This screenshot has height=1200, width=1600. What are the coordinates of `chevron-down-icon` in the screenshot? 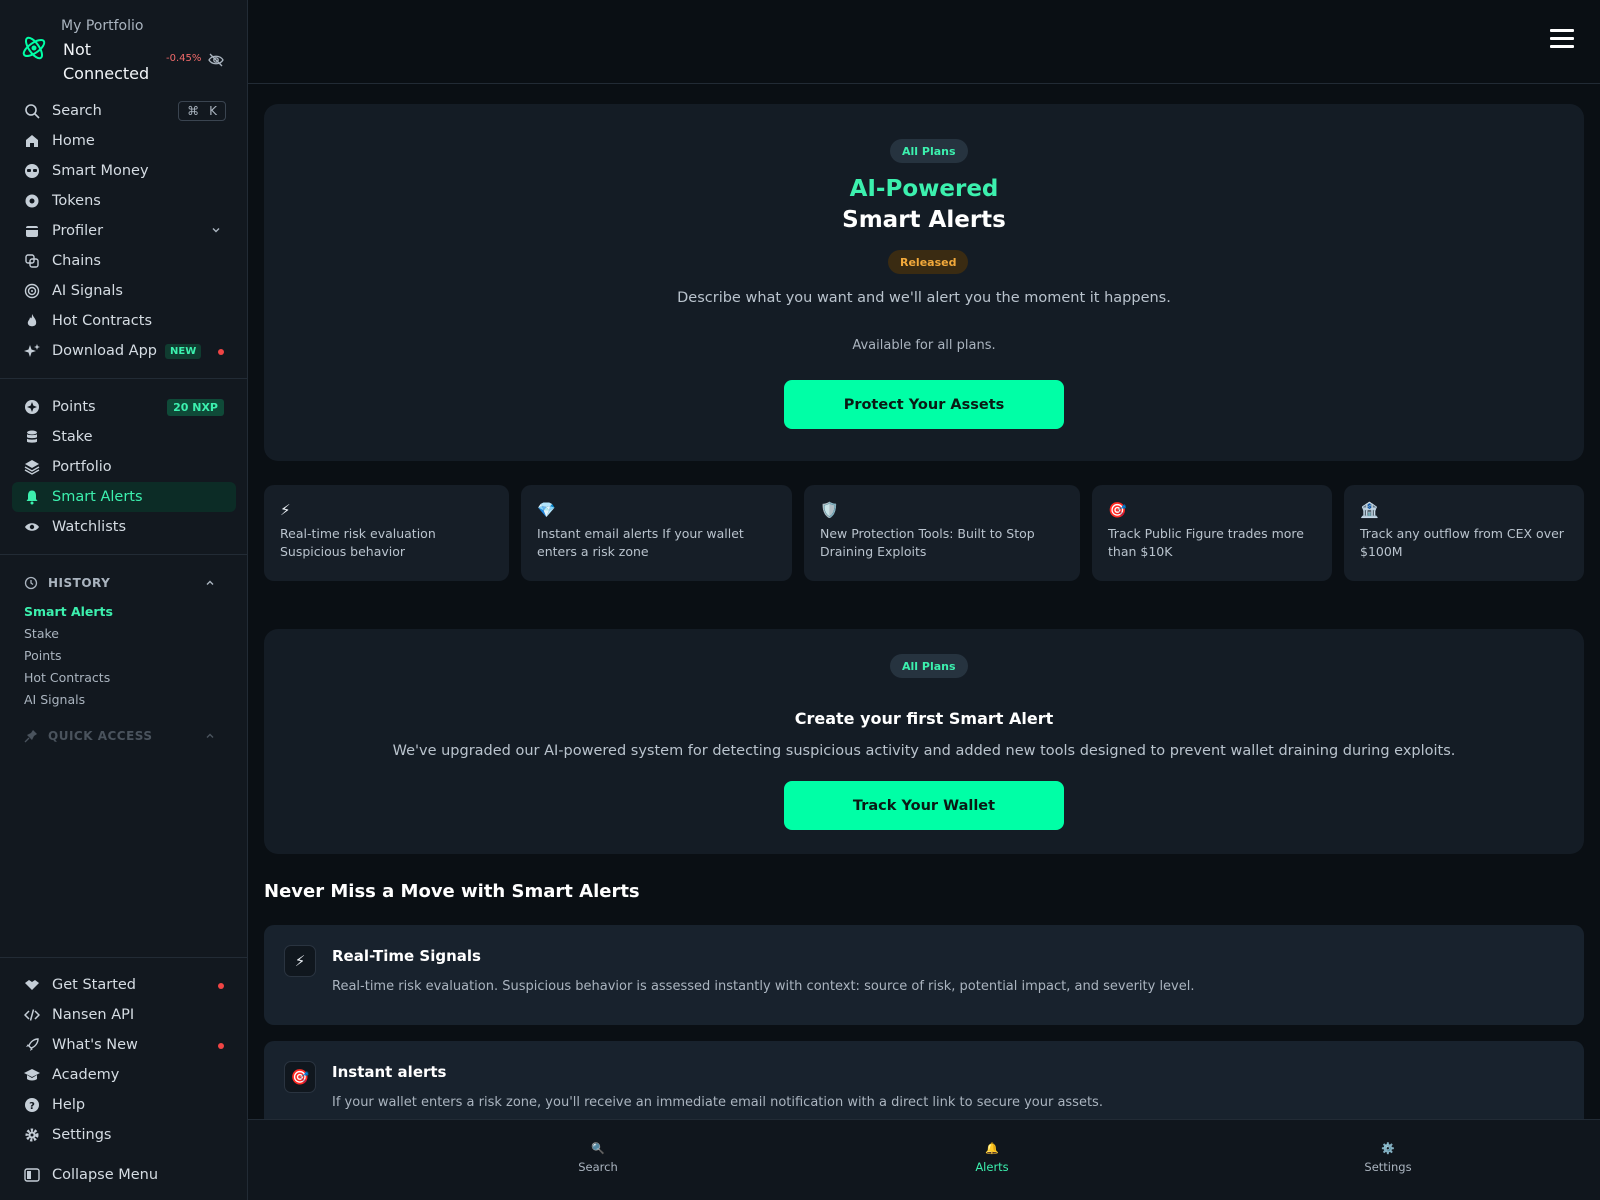 It's located at (216, 230).